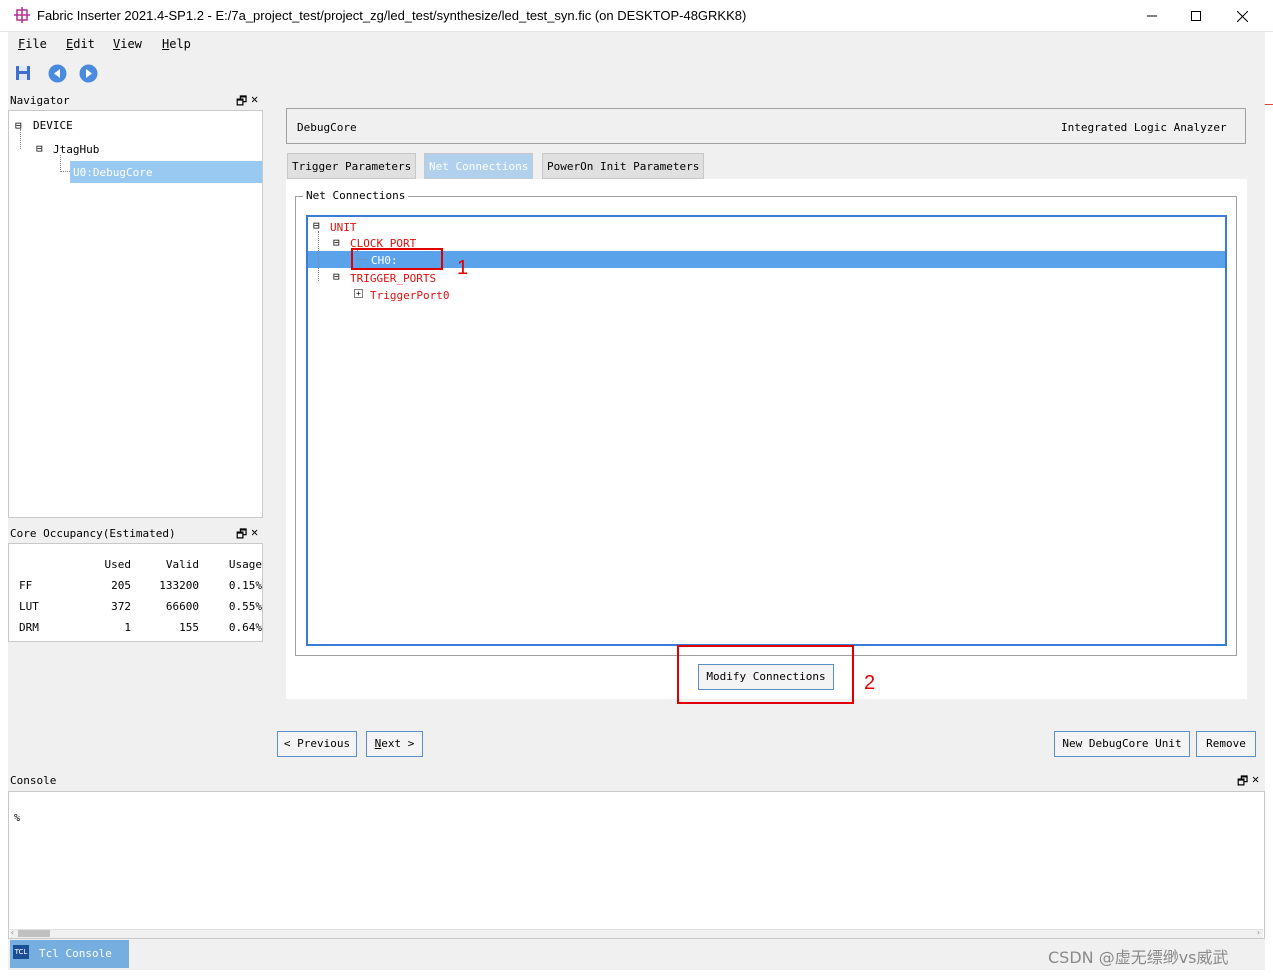 The image size is (1273, 976). Describe the element at coordinates (636, 781) in the screenshot. I see `console-header` at that location.